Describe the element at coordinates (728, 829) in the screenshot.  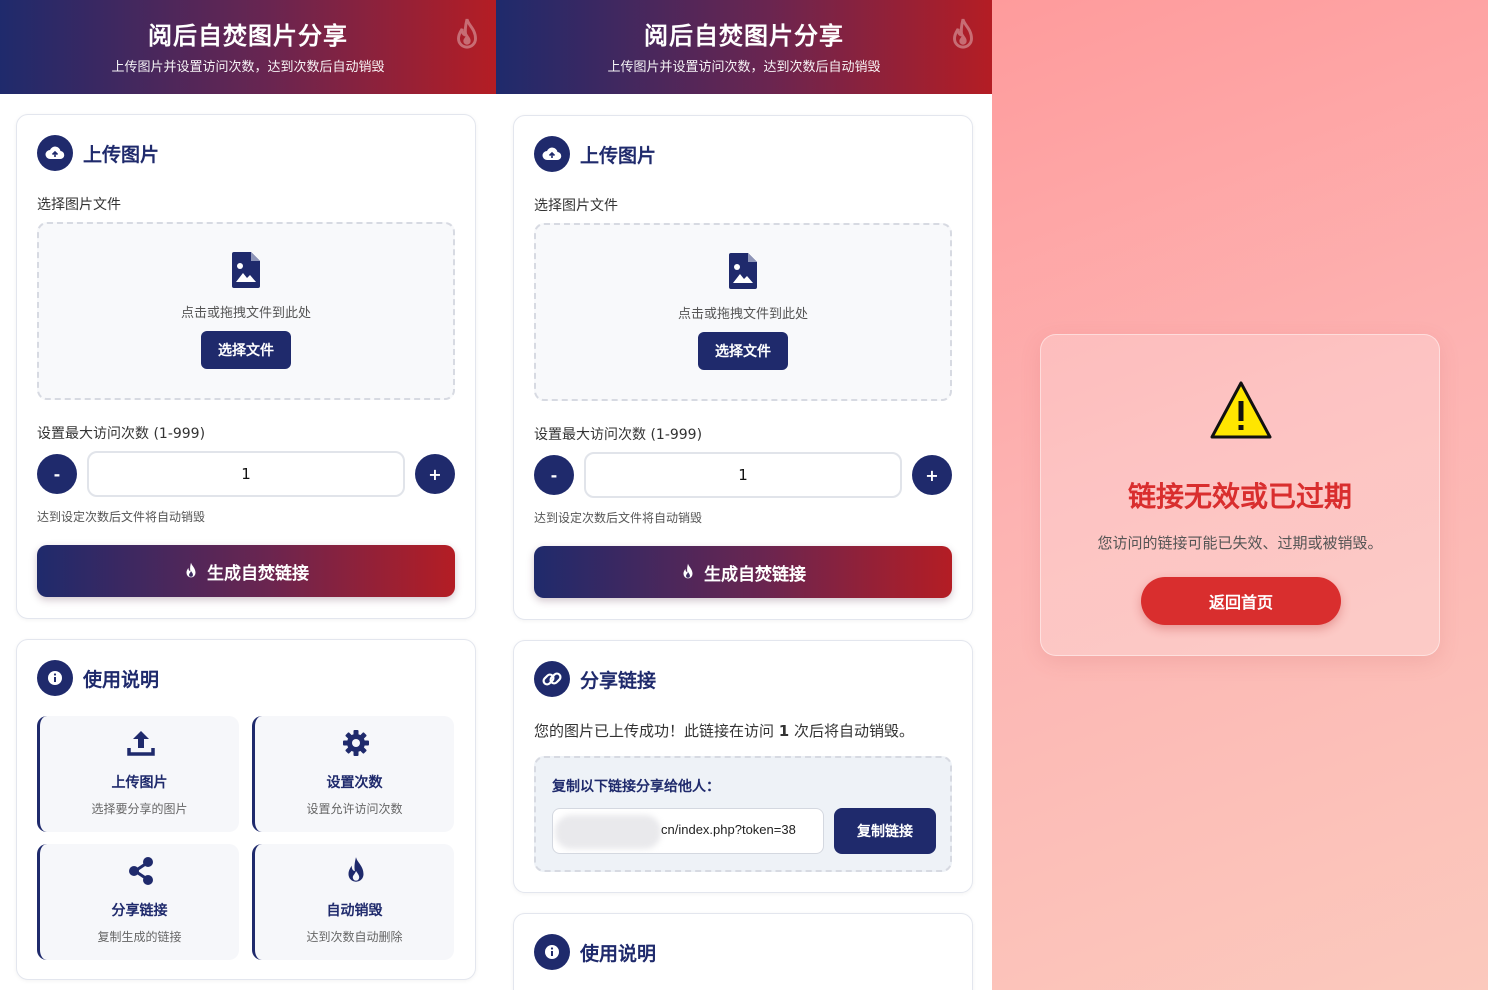
I see `share-url-text: cn/index.php?token=38` at that location.